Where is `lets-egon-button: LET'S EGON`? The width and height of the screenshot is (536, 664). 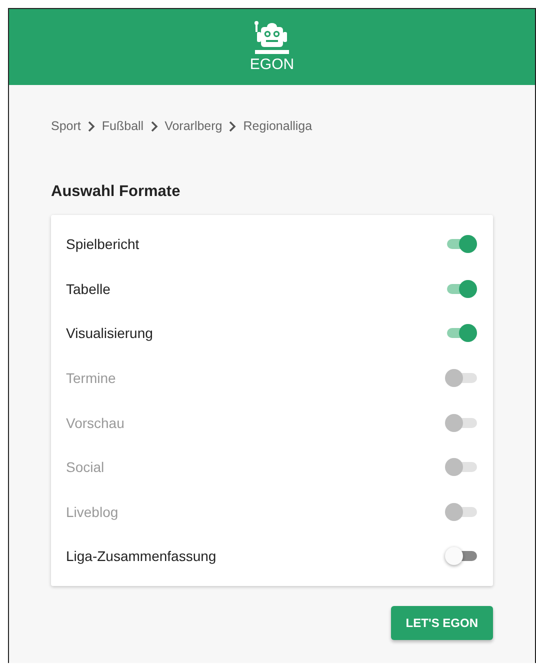
lets-egon-button: LET'S EGON is located at coordinates (441, 623).